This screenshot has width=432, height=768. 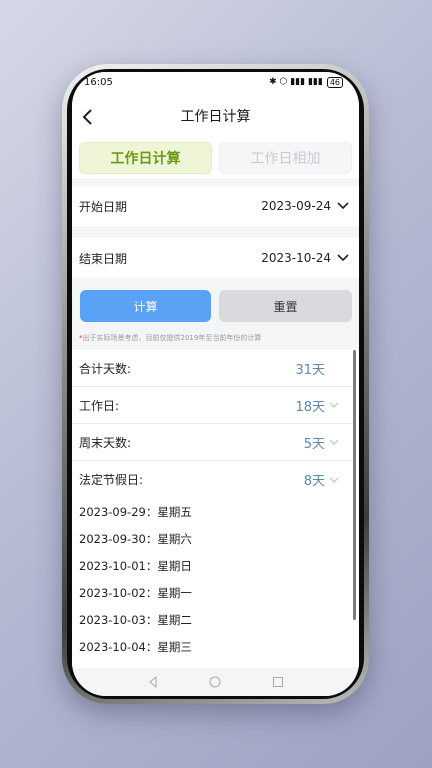 What do you see at coordinates (135, 619) in the screenshot?
I see `holiday-item: 2023-10-03：星期二` at bounding box center [135, 619].